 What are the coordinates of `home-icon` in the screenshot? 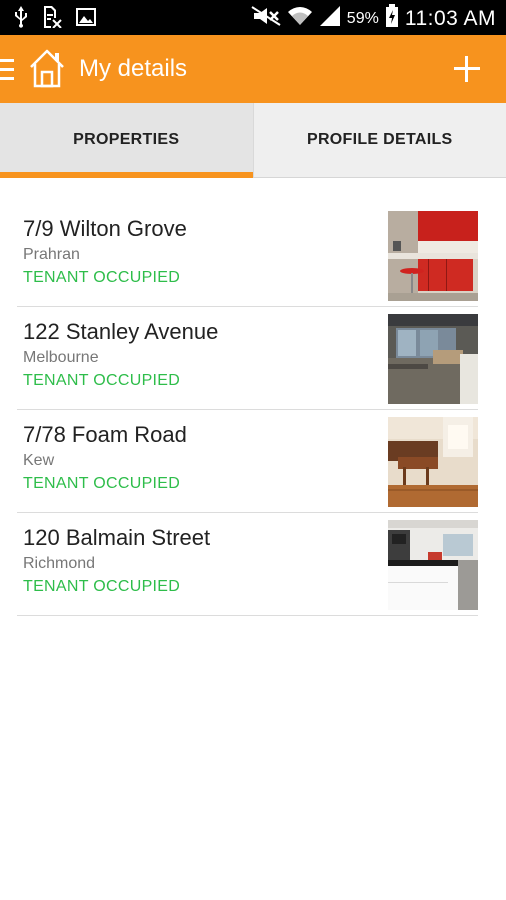 It's located at (47, 70).